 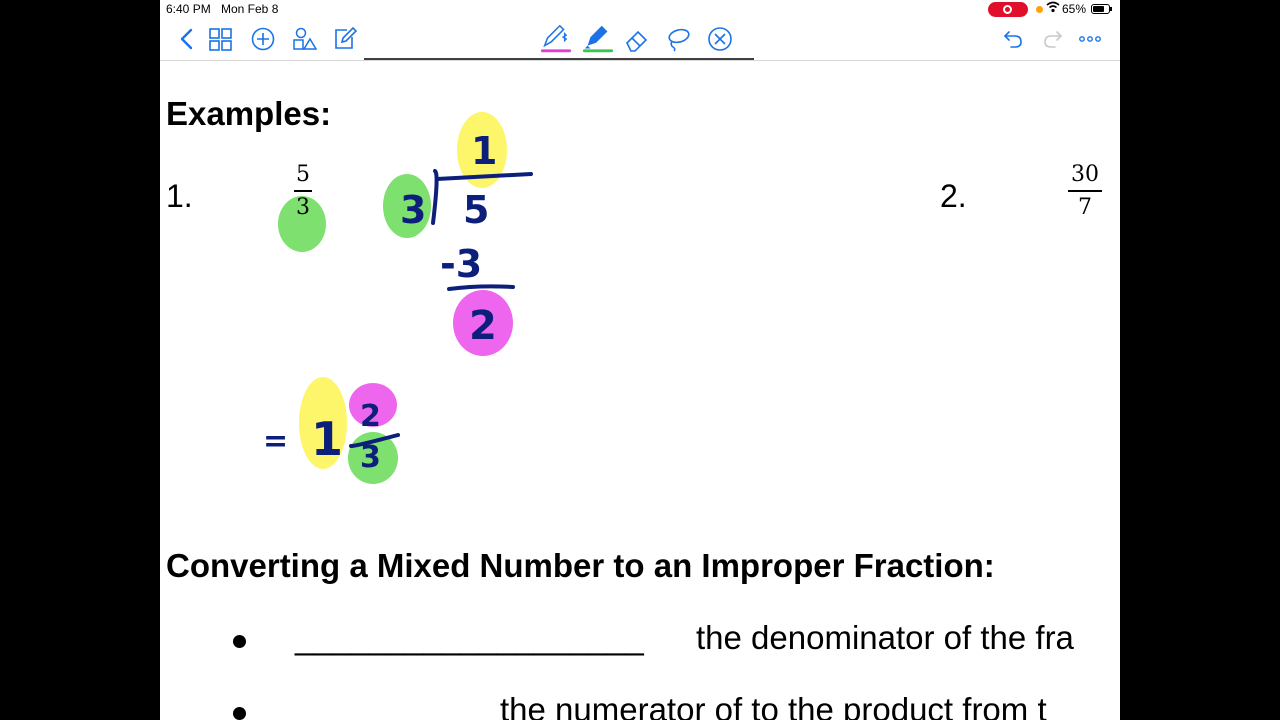 What do you see at coordinates (1008, 9) in the screenshot?
I see `screen-recording-icon` at bounding box center [1008, 9].